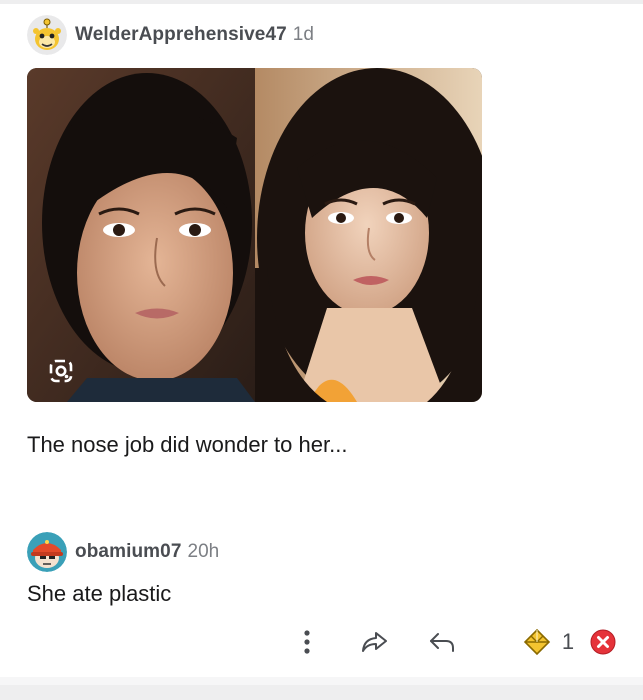  What do you see at coordinates (603, 642) in the screenshot?
I see `downvote-red-icon` at bounding box center [603, 642].